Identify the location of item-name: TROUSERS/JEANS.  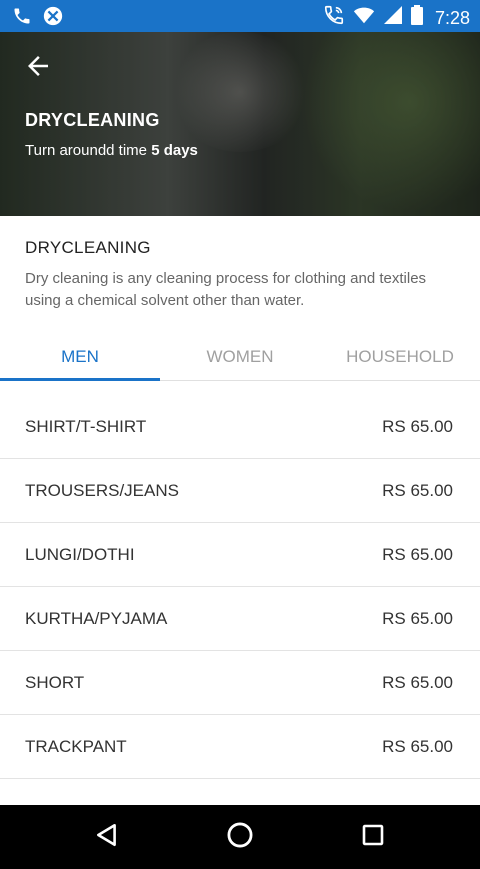
(102, 490).